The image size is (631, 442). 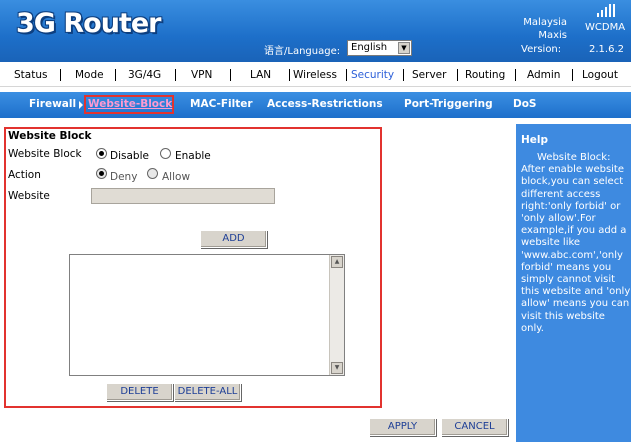 I want to click on website-block-label: Website Block, so click(x=45, y=154).